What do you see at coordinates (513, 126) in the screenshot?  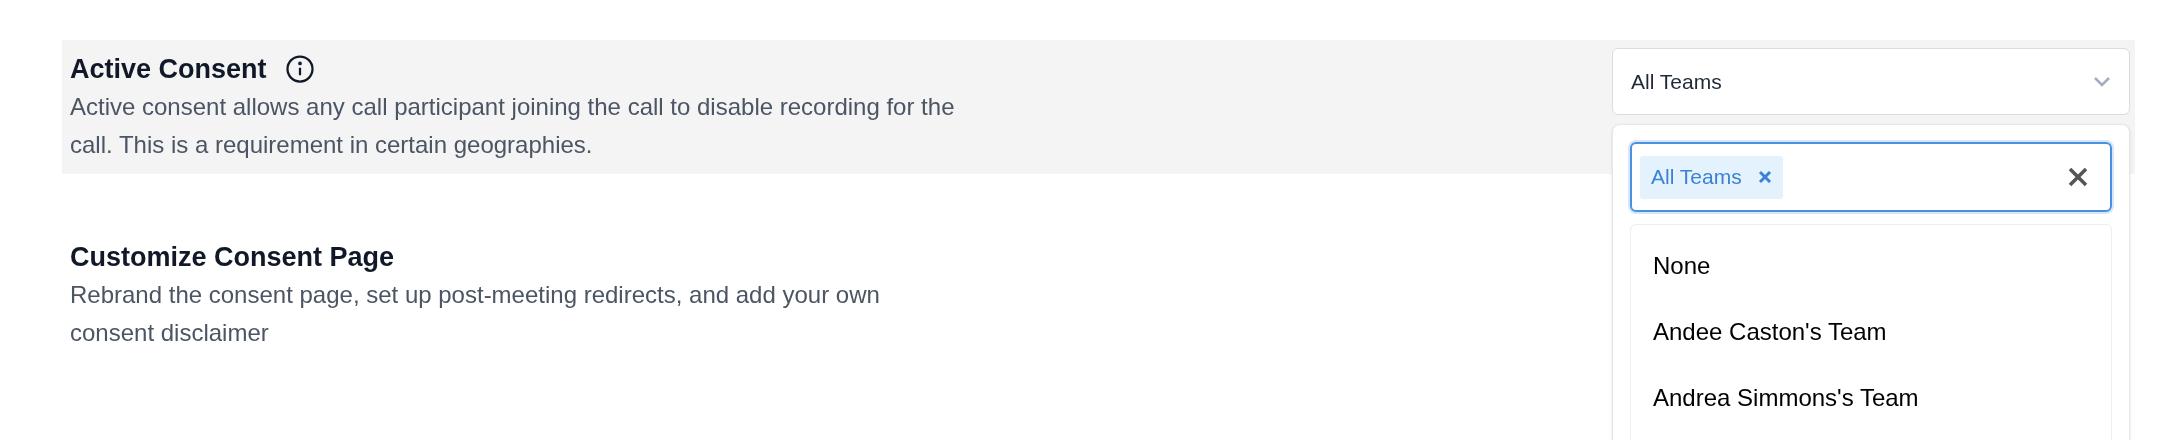 I see `section-description: Active consent allows any call participant joining the call to disable recording for the call. This is a requirement in certain geographies.` at bounding box center [513, 126].